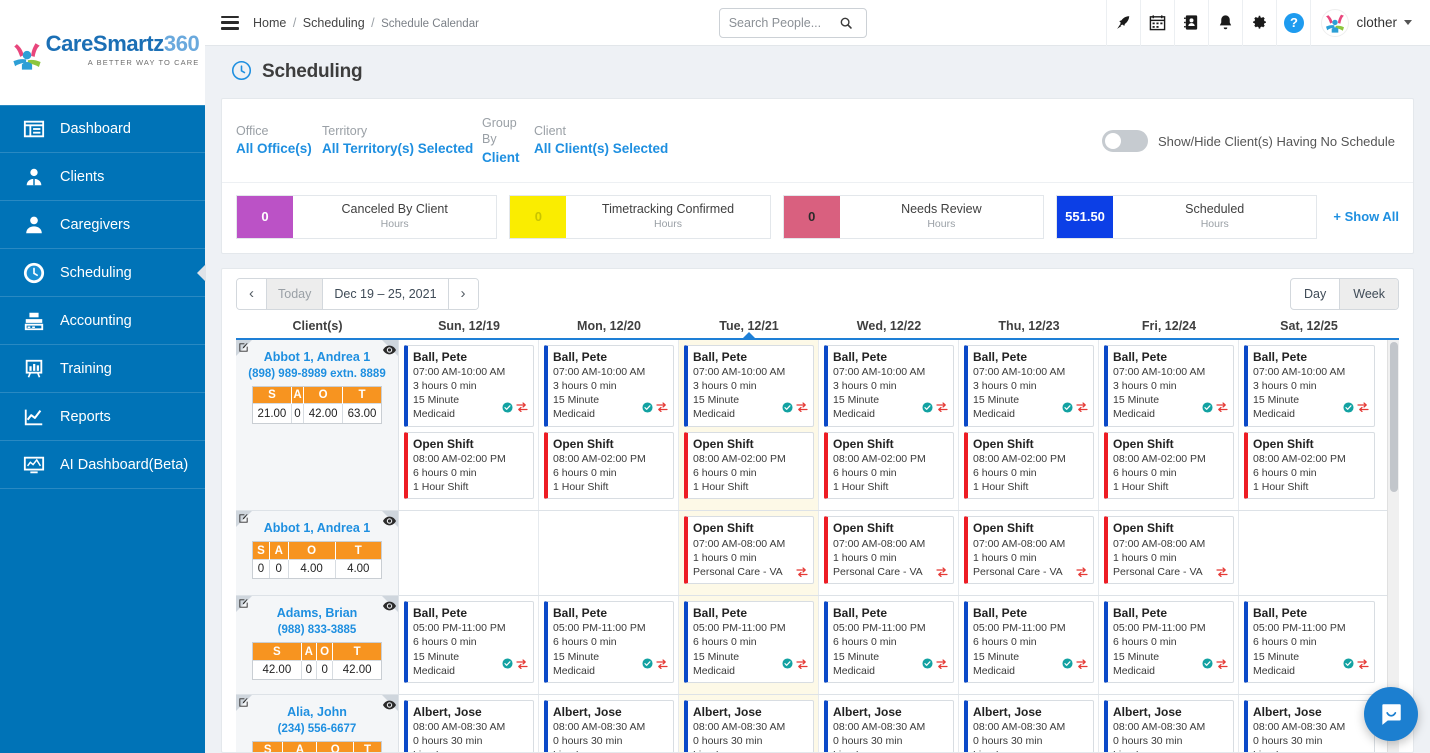 This screenshot has height=753, width=1430. I want to click on prev-week-button: ‹, so click(252, 293).